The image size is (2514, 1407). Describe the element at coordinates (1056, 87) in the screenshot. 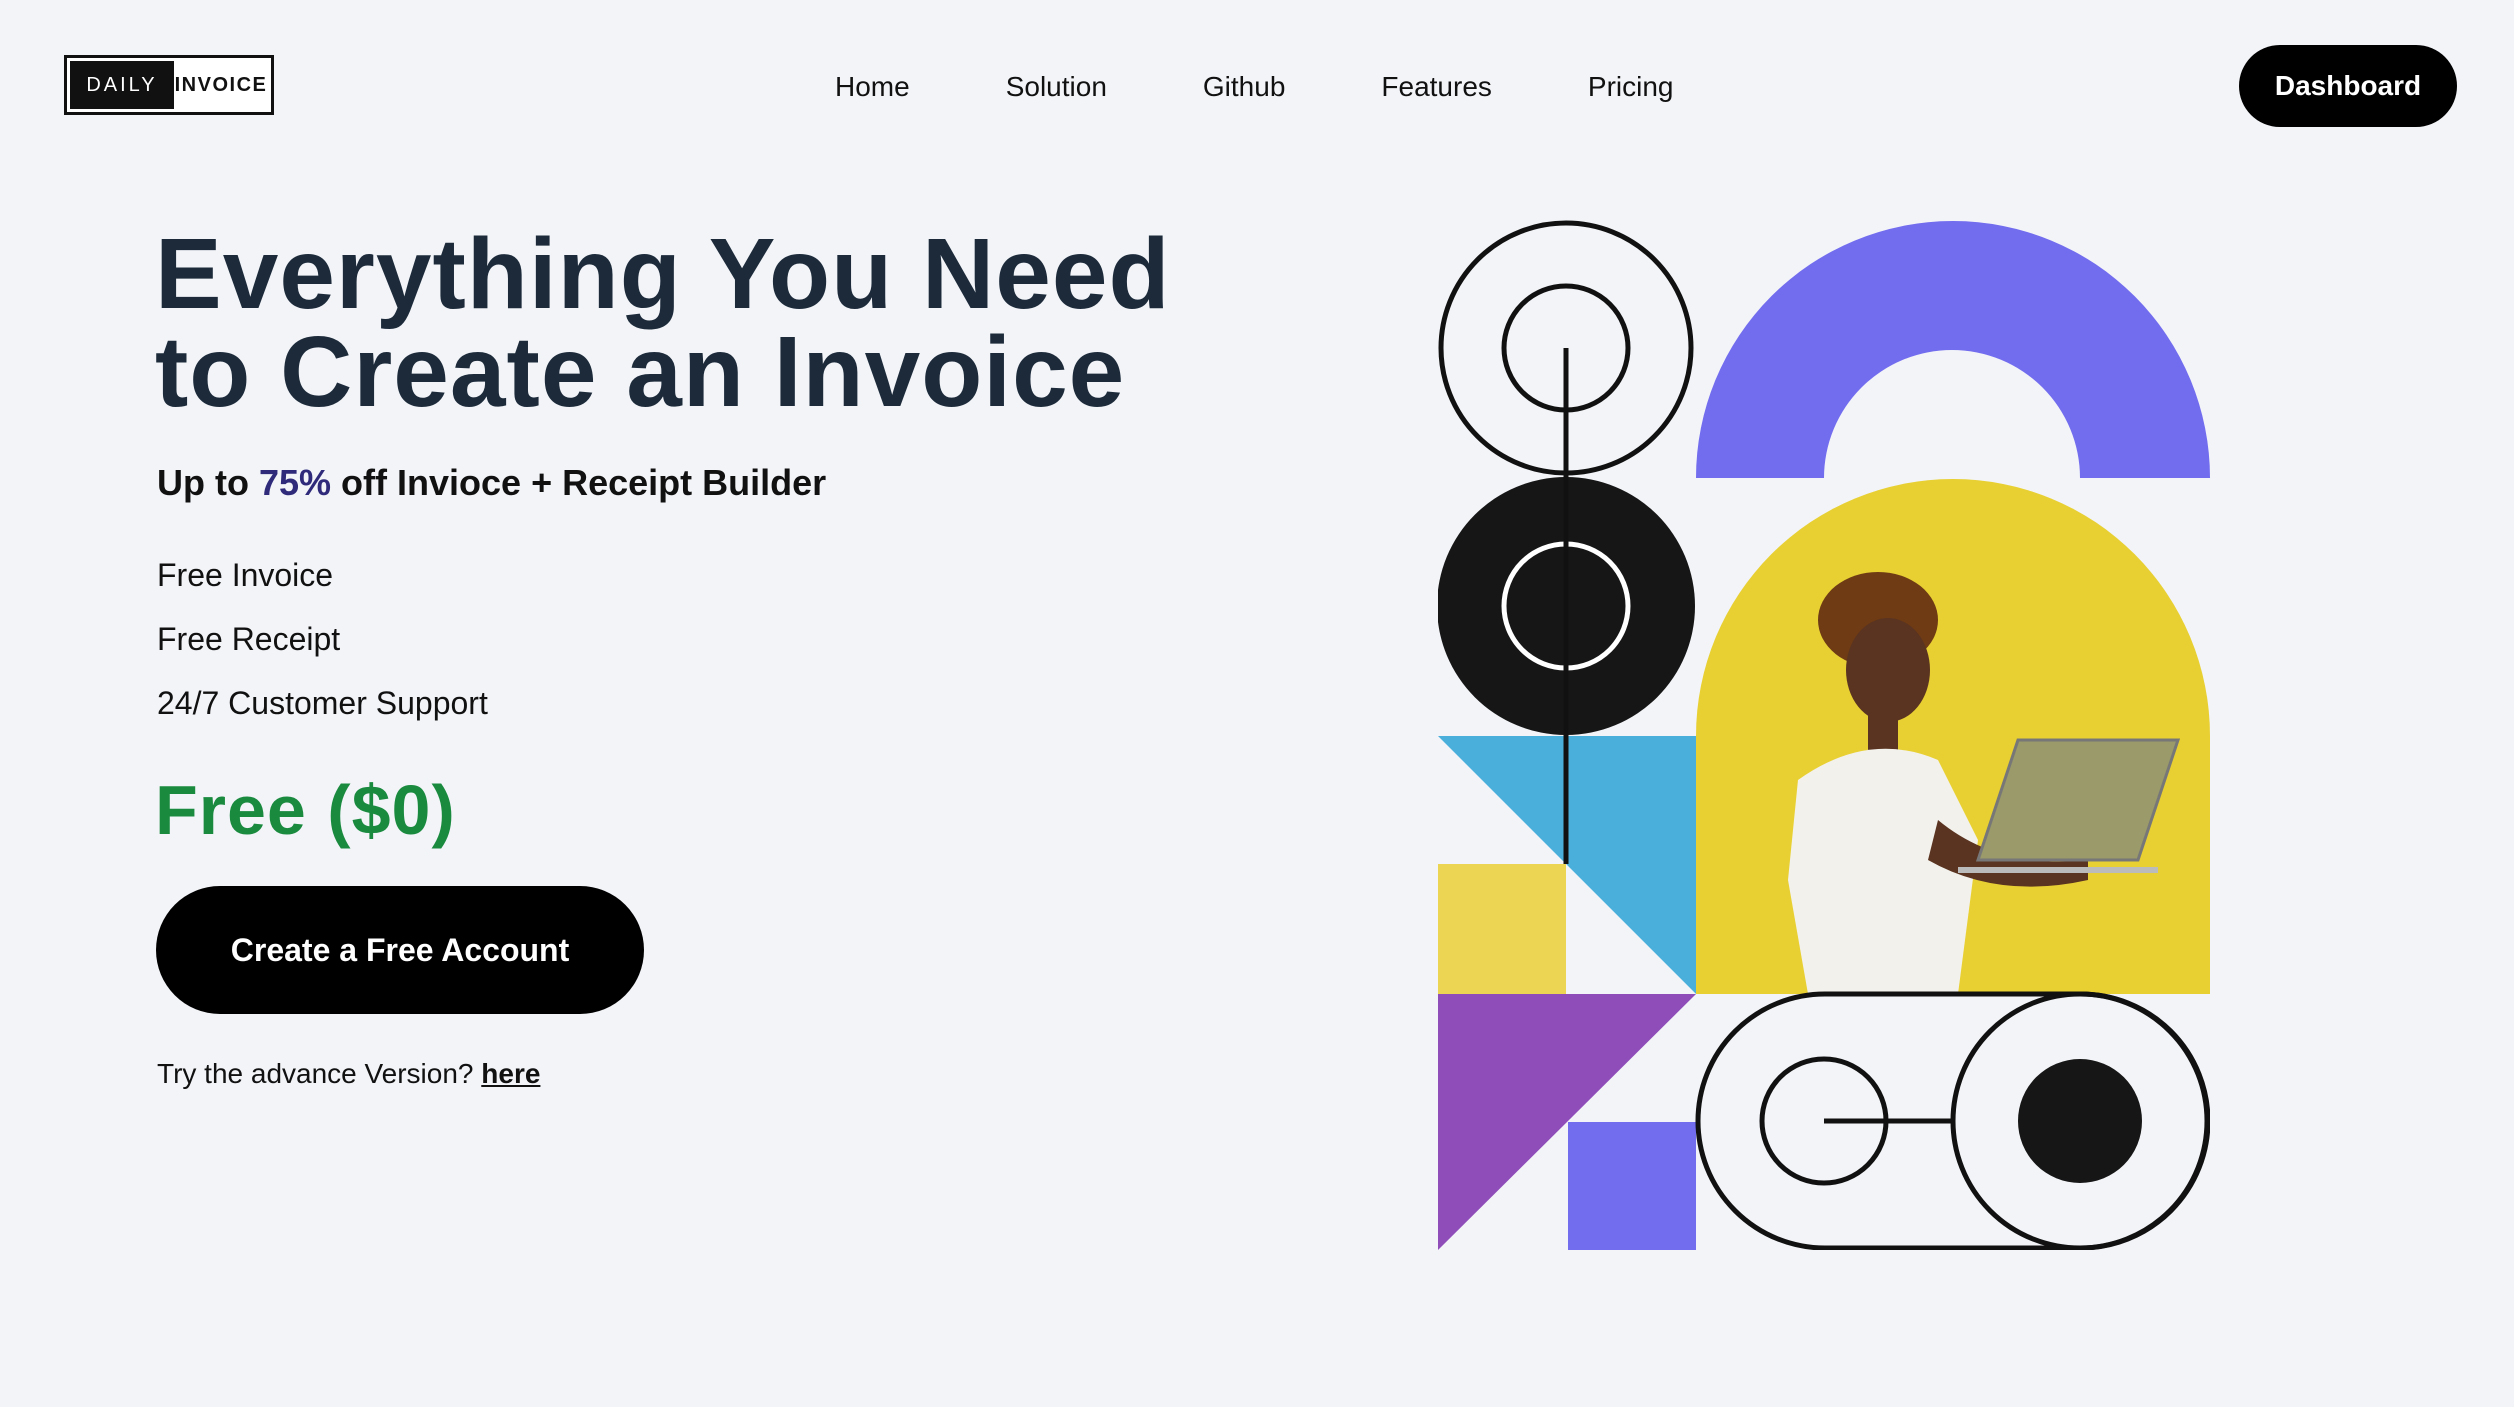

I see `nav-solution: Solution` at that location.